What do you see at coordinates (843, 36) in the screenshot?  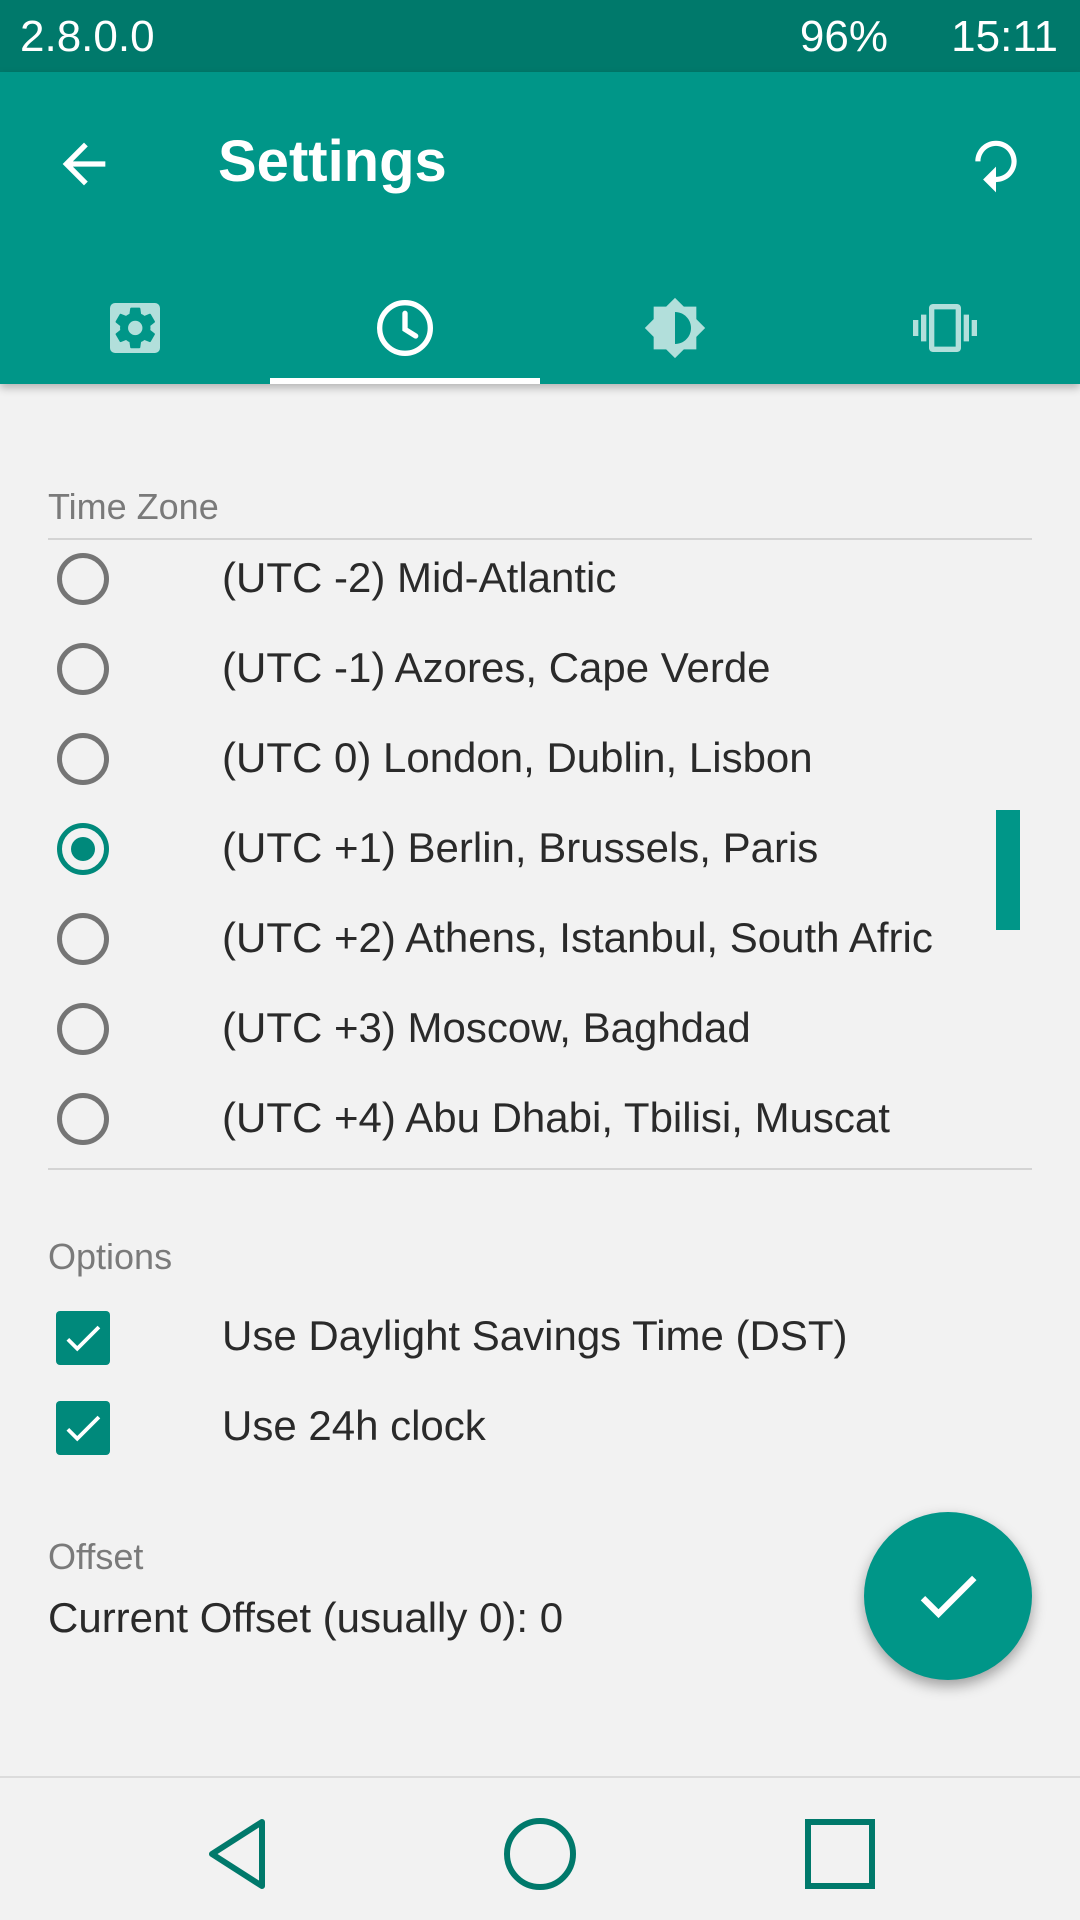 I see `battery-level: 96%` at bounding box center [843, 36].